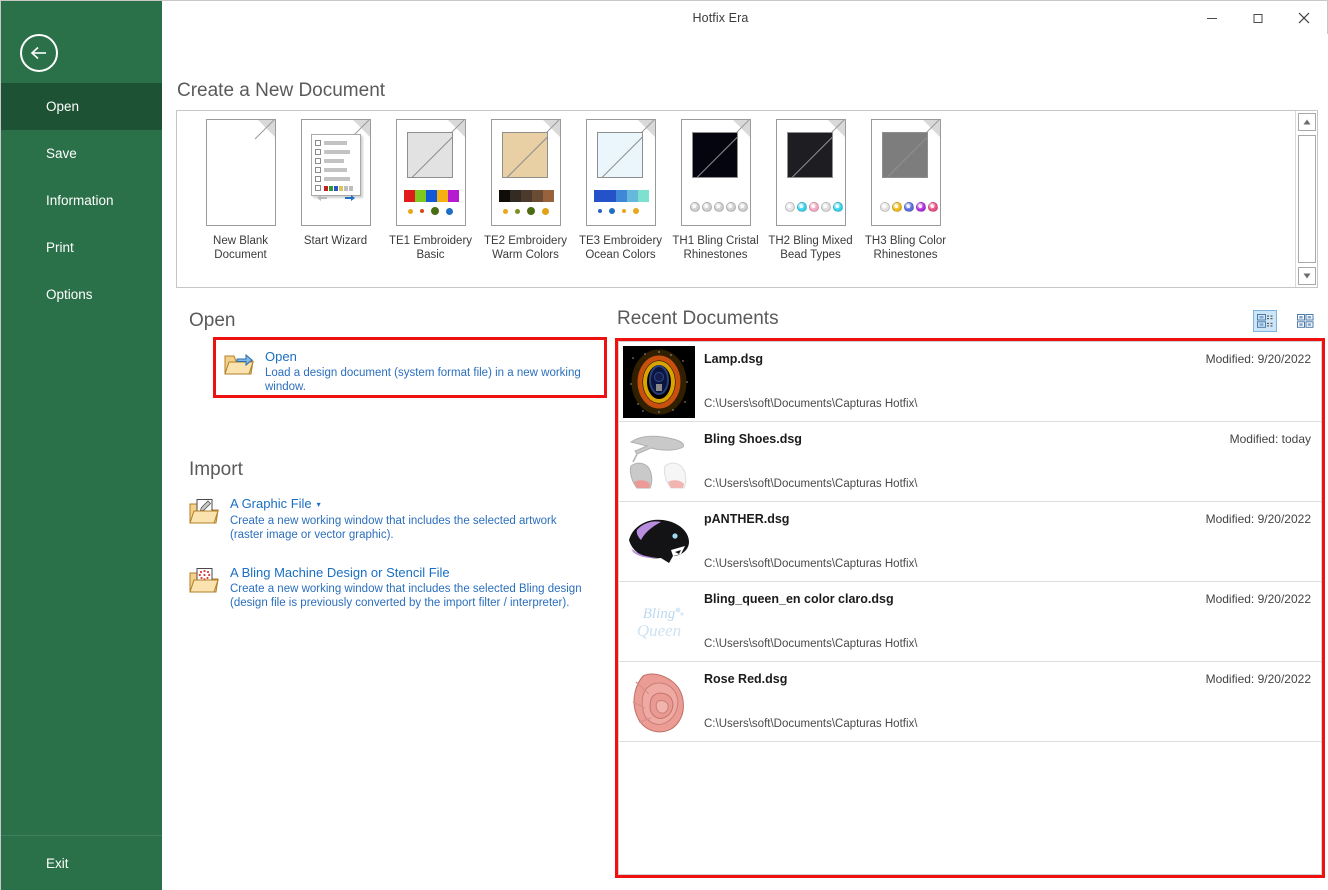 The image size is (1328, 890). What do you see at coordinates (81, 106) in the screenshot?
I see `sidebar-item-open: Open` at bounding box center [81, 106].